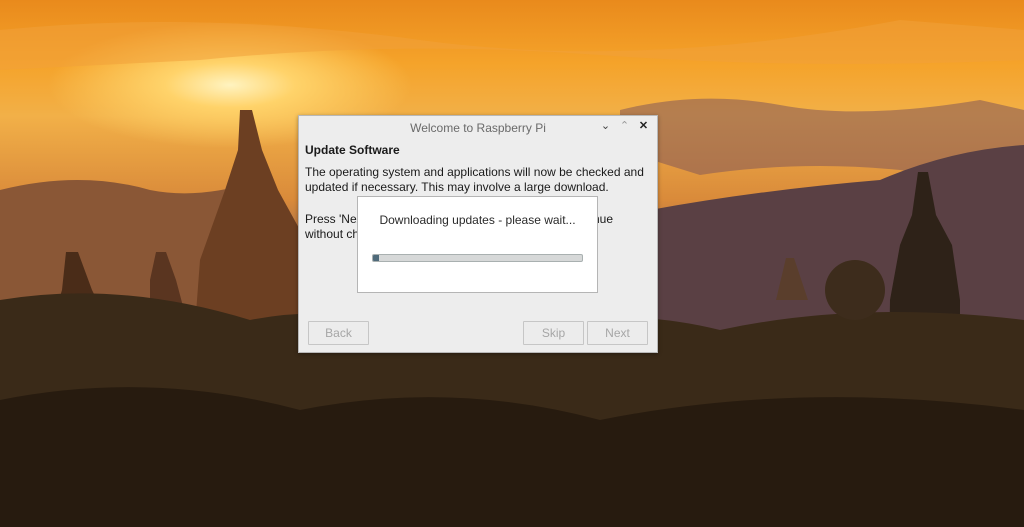  What do you see at coordinates (477, 258) in the screenshot?
I see `progress-bar` at bounding box center [477, 258].